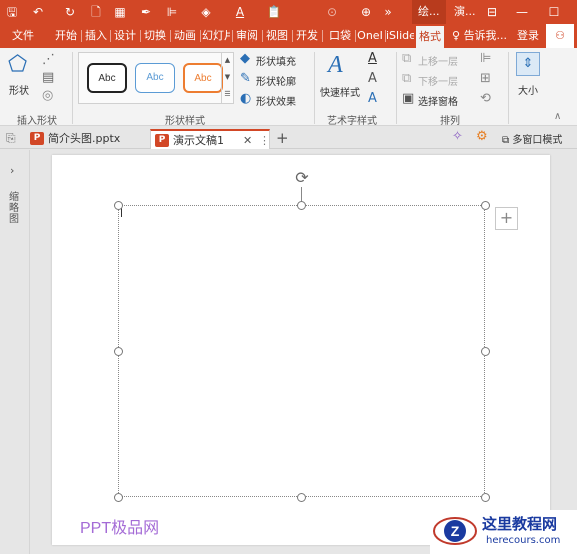  Describe the element at coordinates (185, 36) in the screenshot. I see `tab-animations: 动画` at that location.